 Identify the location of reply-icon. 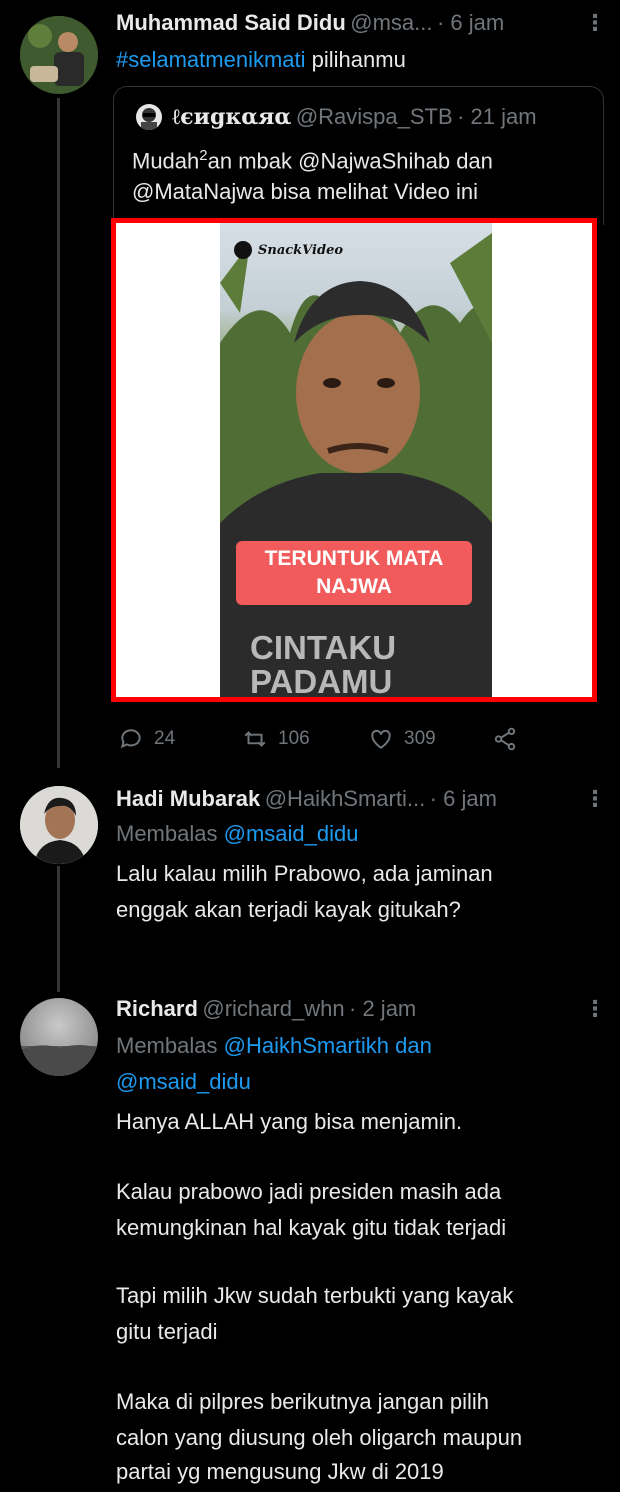
(130, 739).